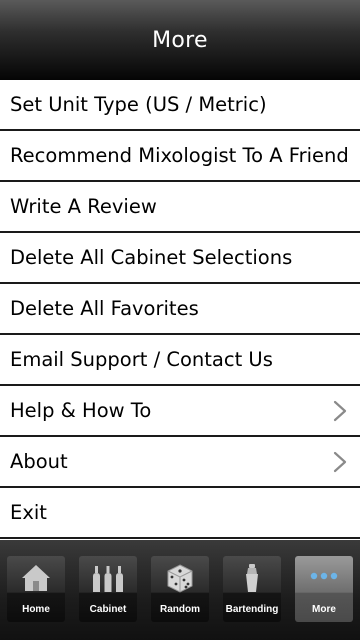 The height and width of the screenshot is (640, 360). I want to click on shaker-icon, so click(252, 578).